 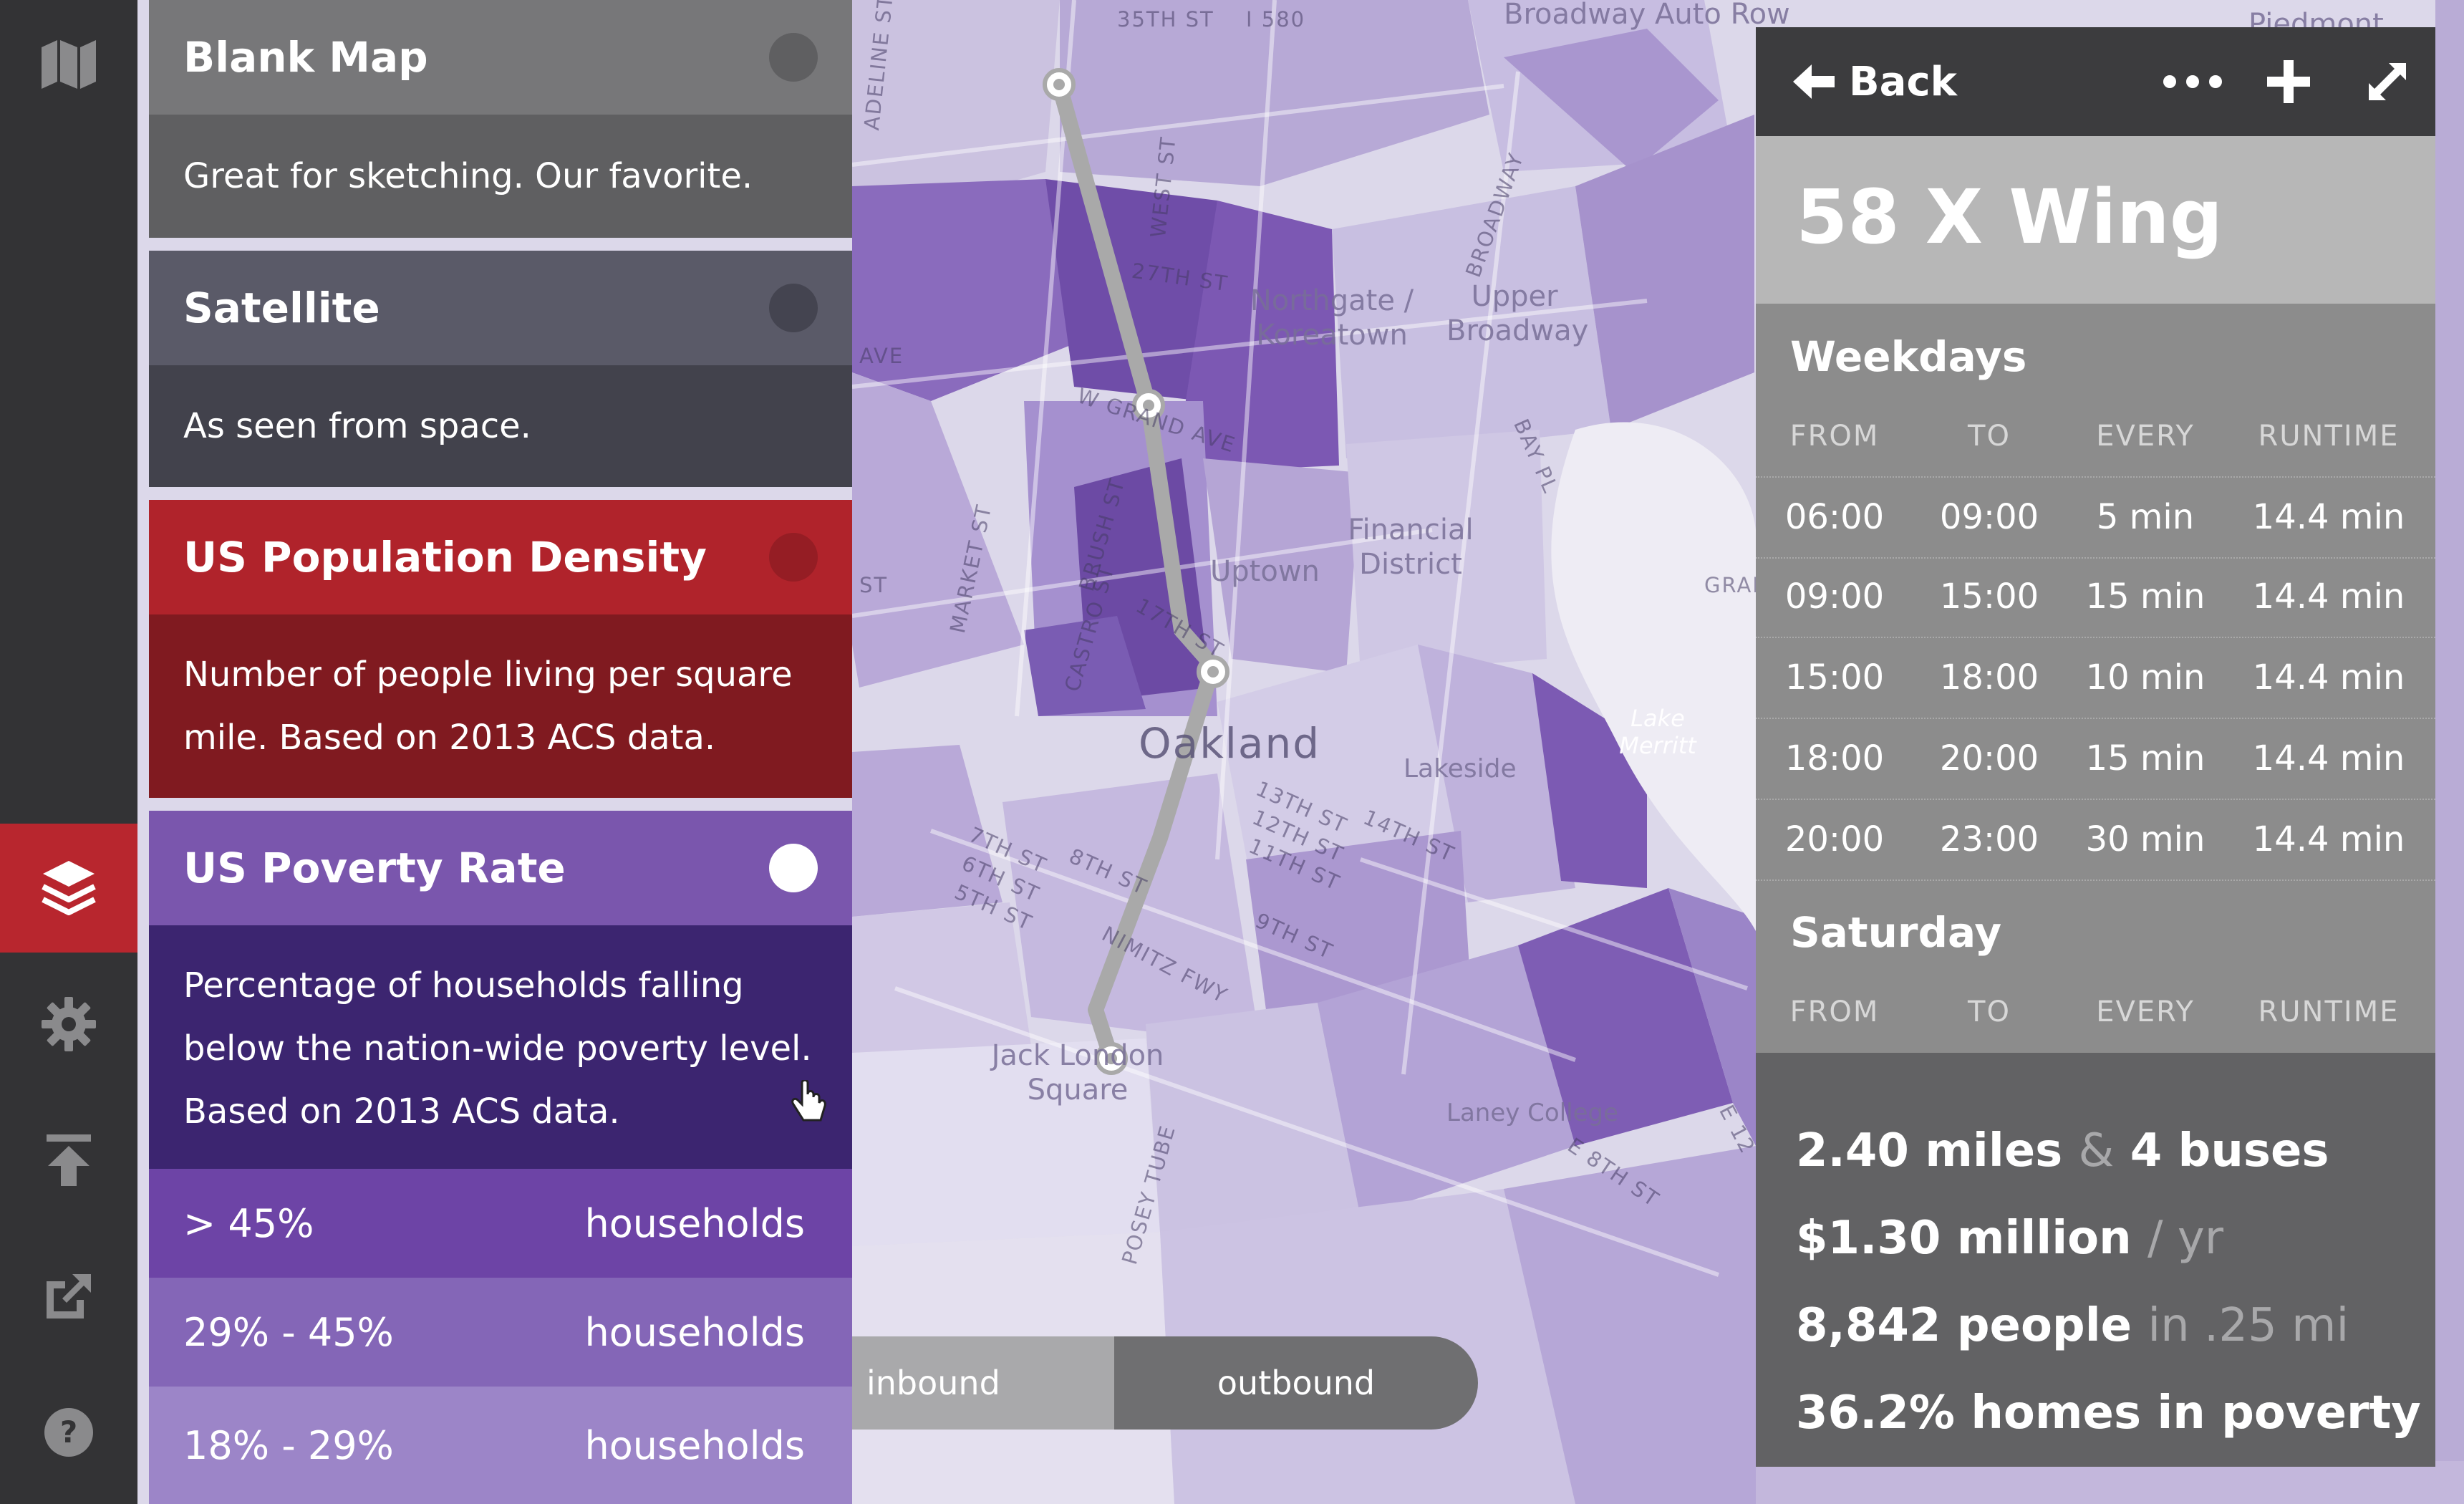 I want to click on legend-range: 18% - 29%, so click(x=288, y=1445).